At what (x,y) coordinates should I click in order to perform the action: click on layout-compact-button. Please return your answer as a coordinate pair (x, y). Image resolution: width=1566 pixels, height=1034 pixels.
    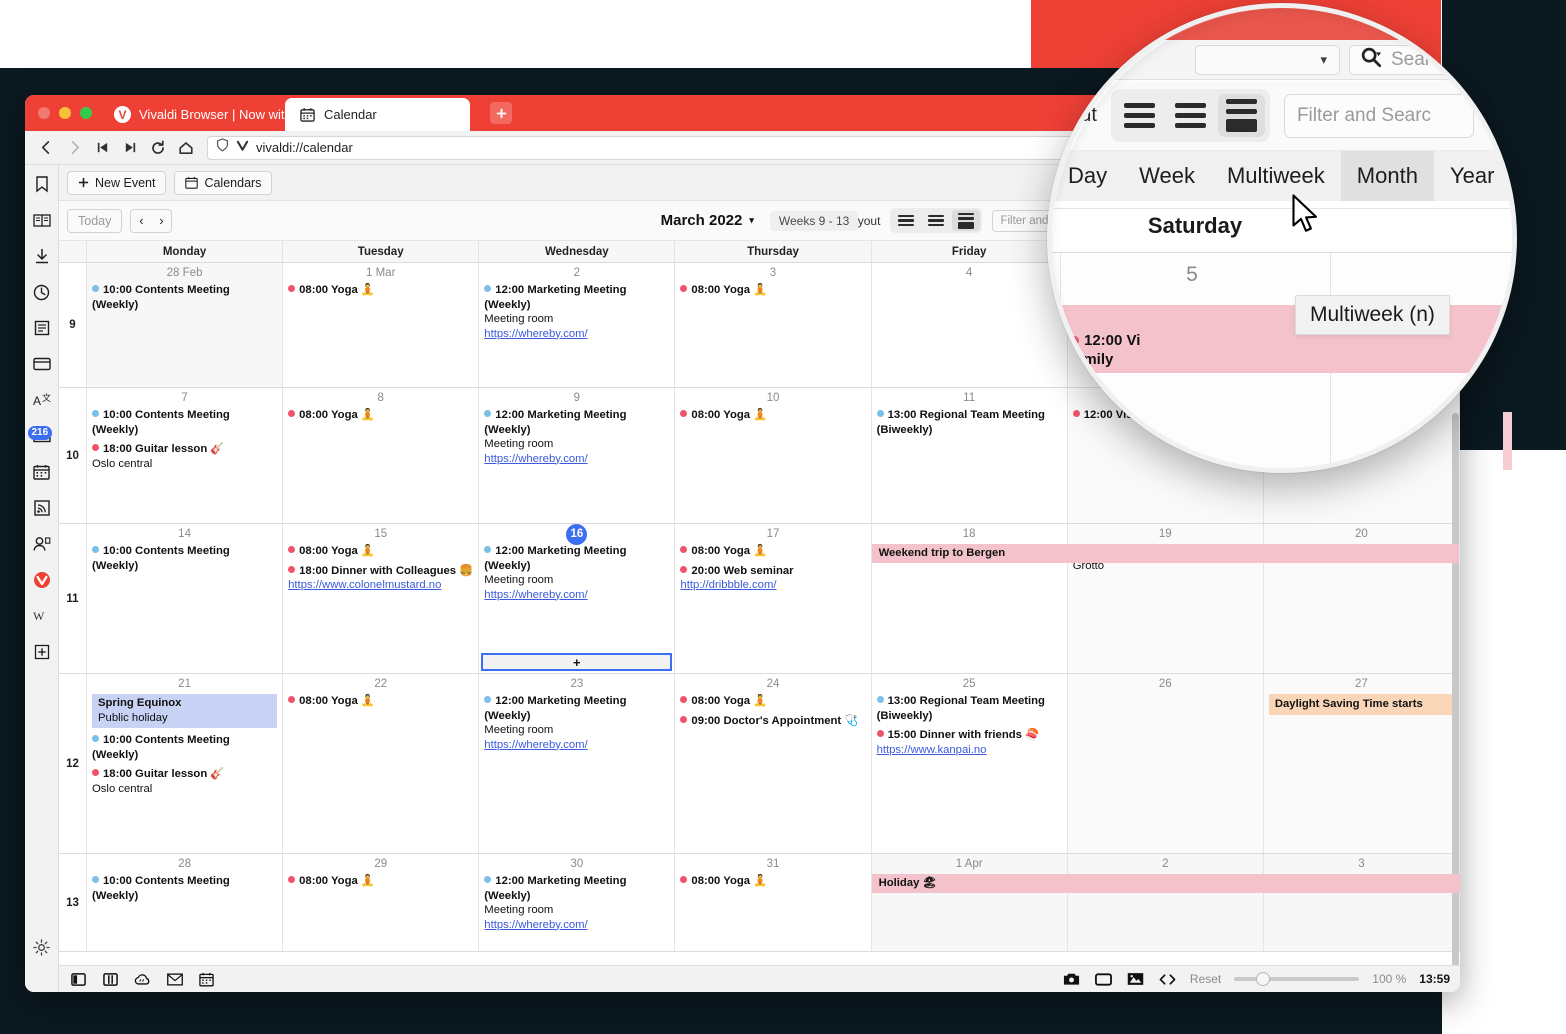
    Looking at the image, I should click on (906, 220).